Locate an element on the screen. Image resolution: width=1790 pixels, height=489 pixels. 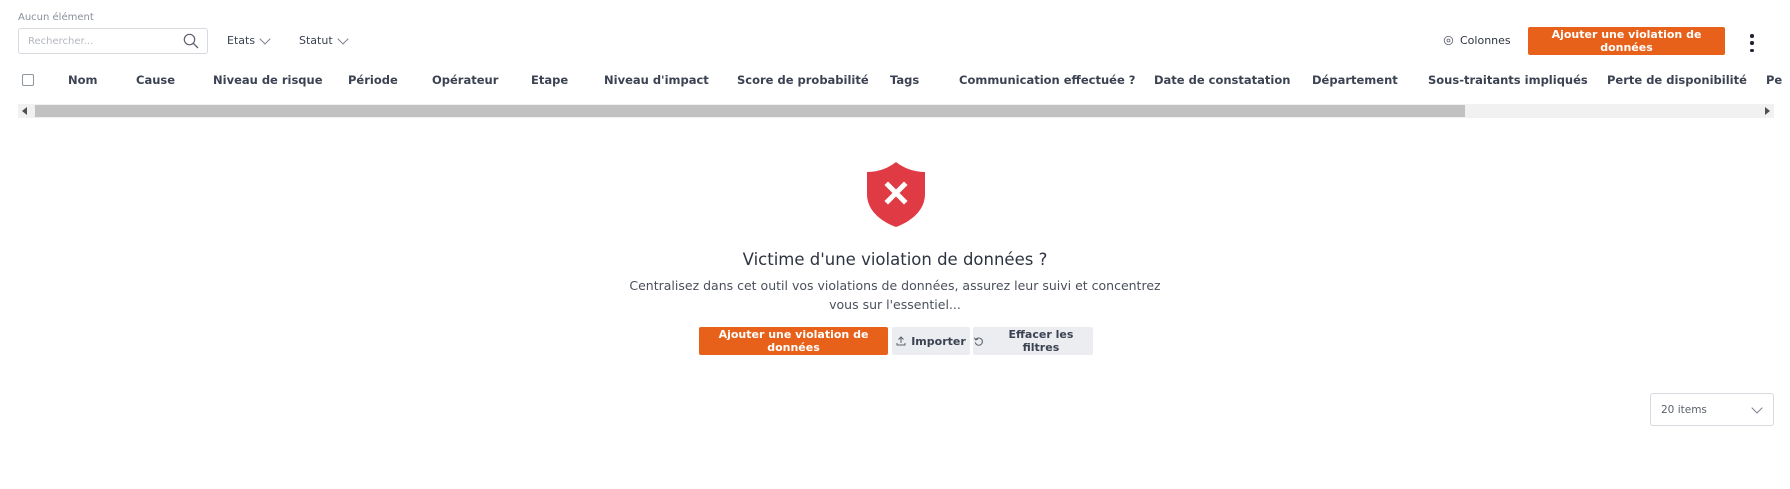
filter-statut-label: Statut is located at coordinates (316, 40).